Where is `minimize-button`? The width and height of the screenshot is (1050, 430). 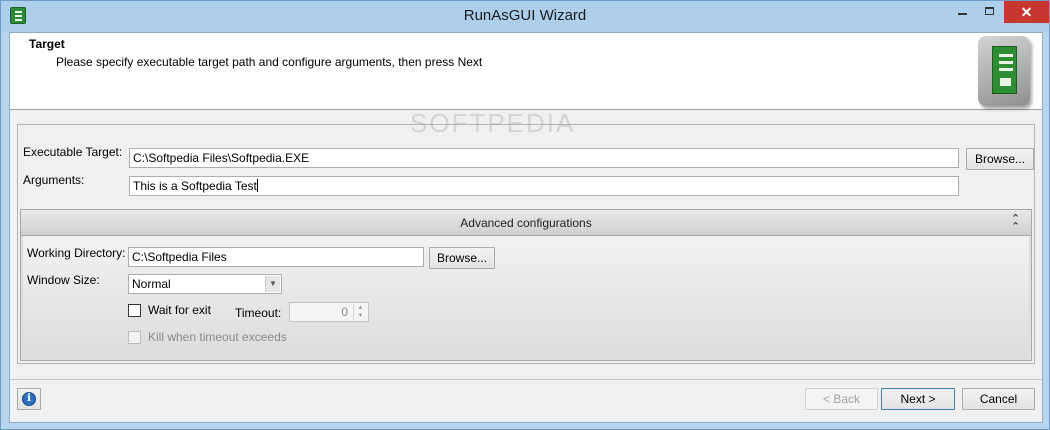 minimize-button is located at coordinates (962, 12).